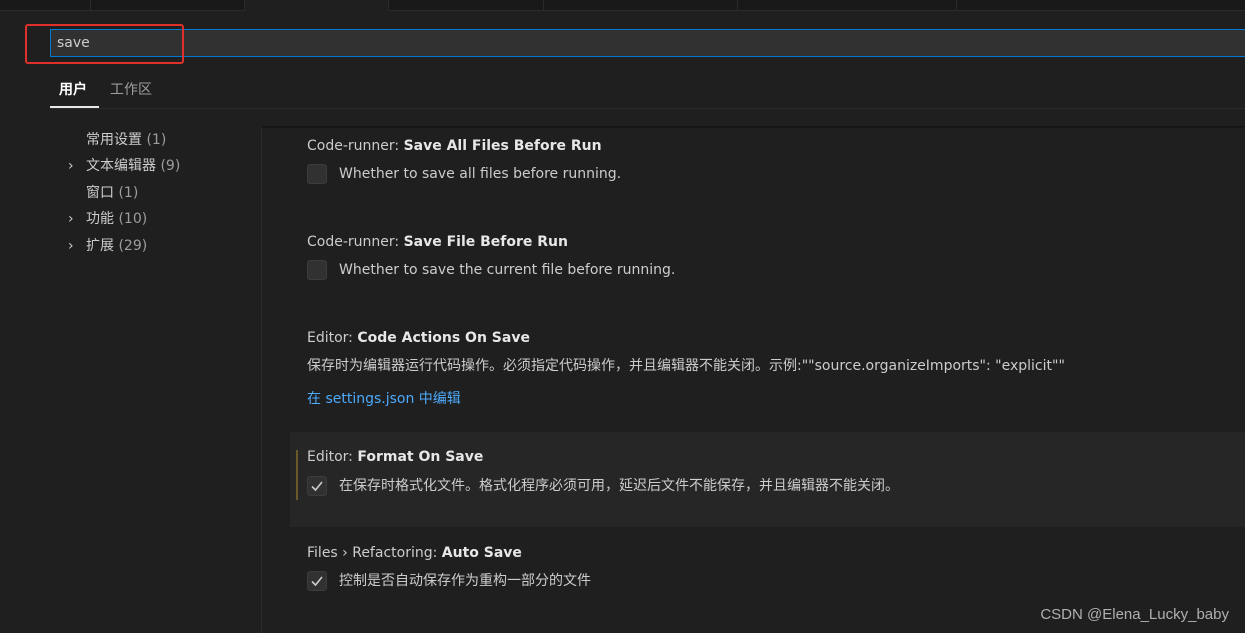  What do you see at coordinates (261, 380) in the screenshot?
I see `toc-divider` at bounding box center [261, 380].